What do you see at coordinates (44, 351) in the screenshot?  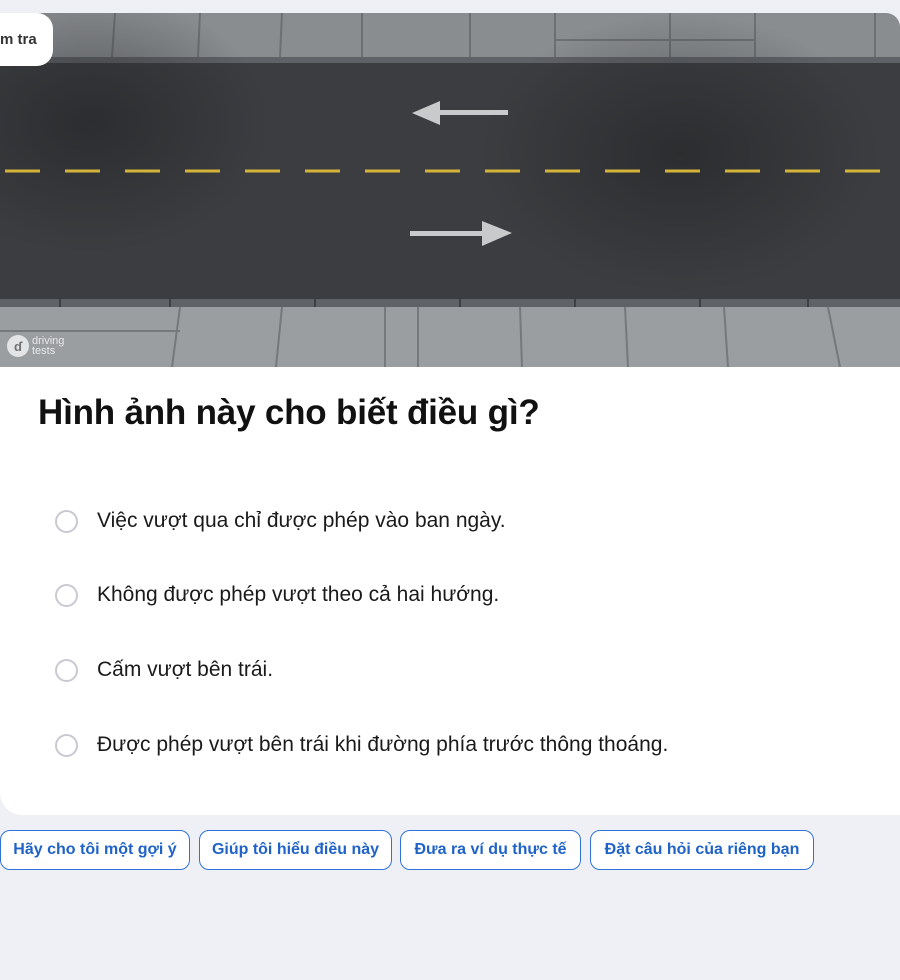 I see `watermark-line-2: tests` at bounding box center [44, 351].